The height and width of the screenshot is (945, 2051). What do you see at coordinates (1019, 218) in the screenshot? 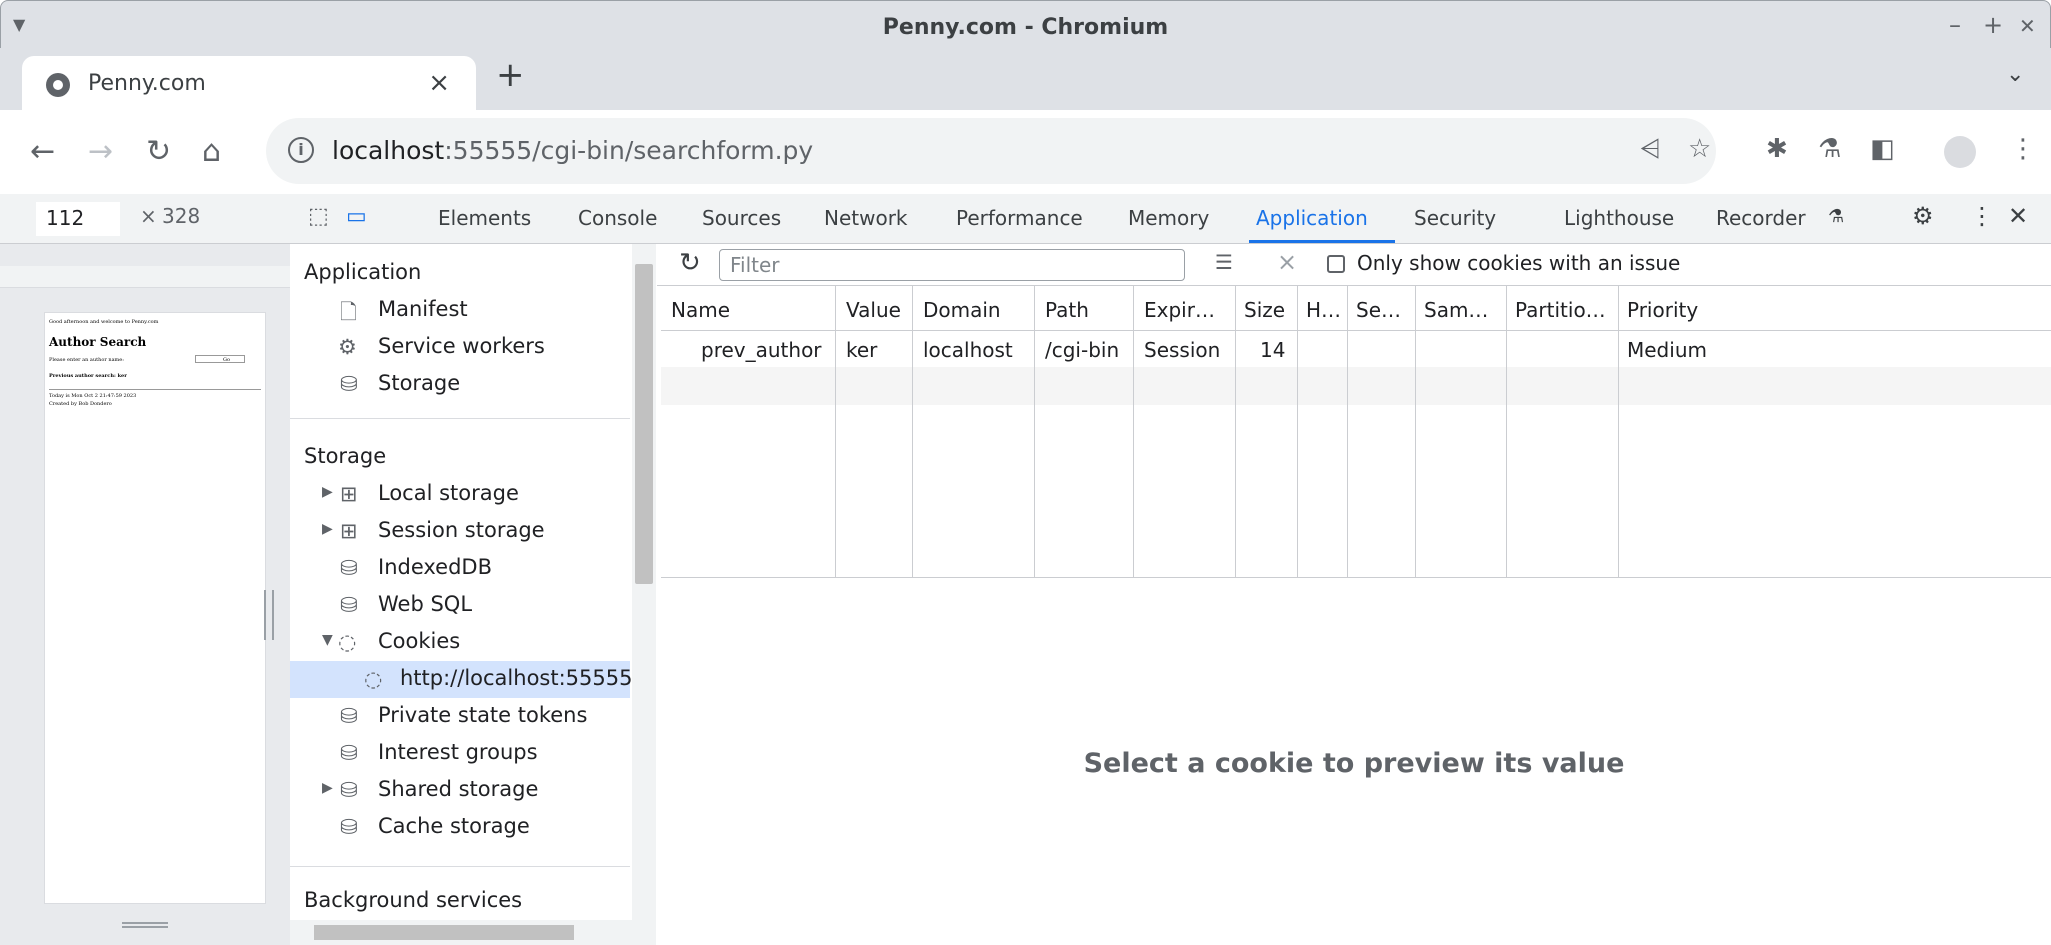
I see `tab-performance: Performance` at bounding box center [1019, 218].